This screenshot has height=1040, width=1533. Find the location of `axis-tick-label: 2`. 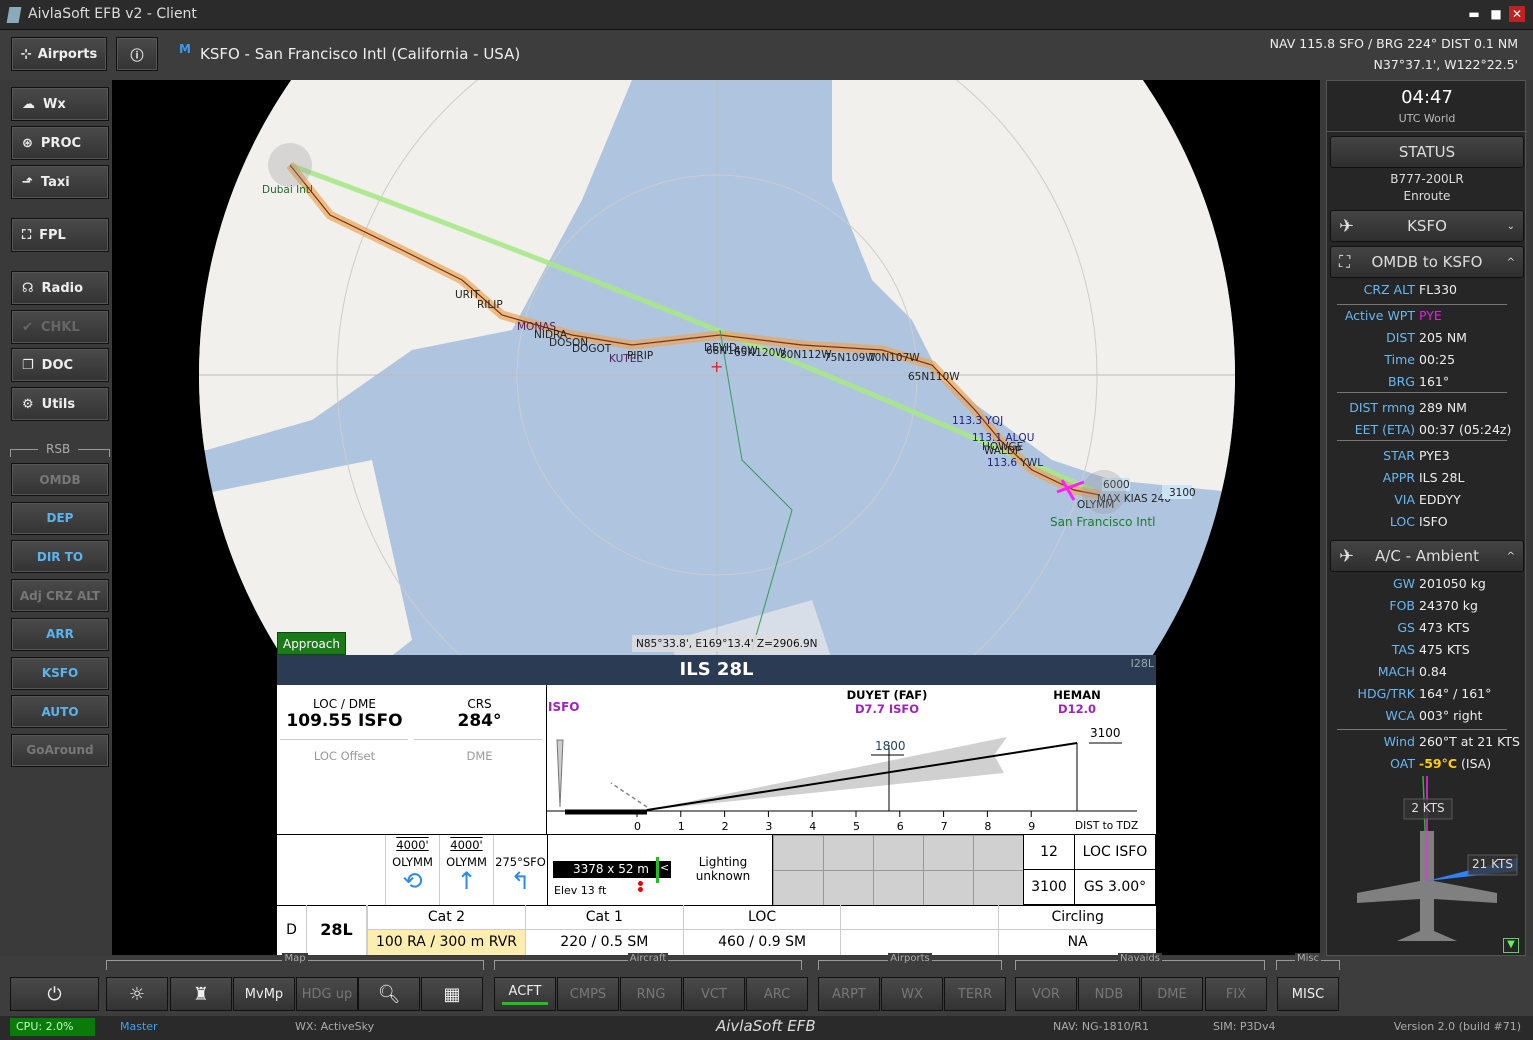

axis-tick-label: 2 is located at coordinates (725, 826).